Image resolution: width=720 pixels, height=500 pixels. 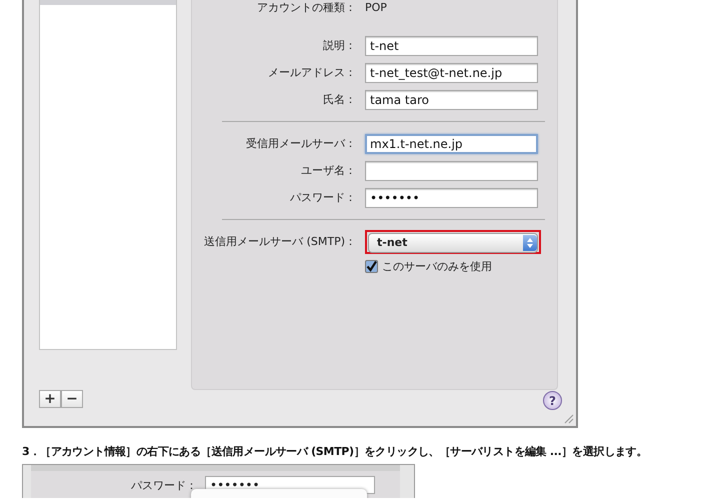 I want to click on field-label: 受信用メールサーバ：, so click(x=300, y=143).